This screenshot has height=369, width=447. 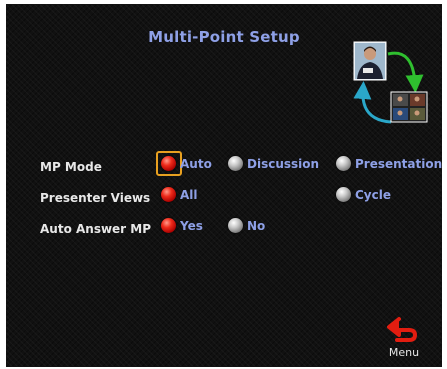 What do you see at coordinates (191, 225) in the screenshot?
I see `option-label: Yes` at bounding box center [191, 225].